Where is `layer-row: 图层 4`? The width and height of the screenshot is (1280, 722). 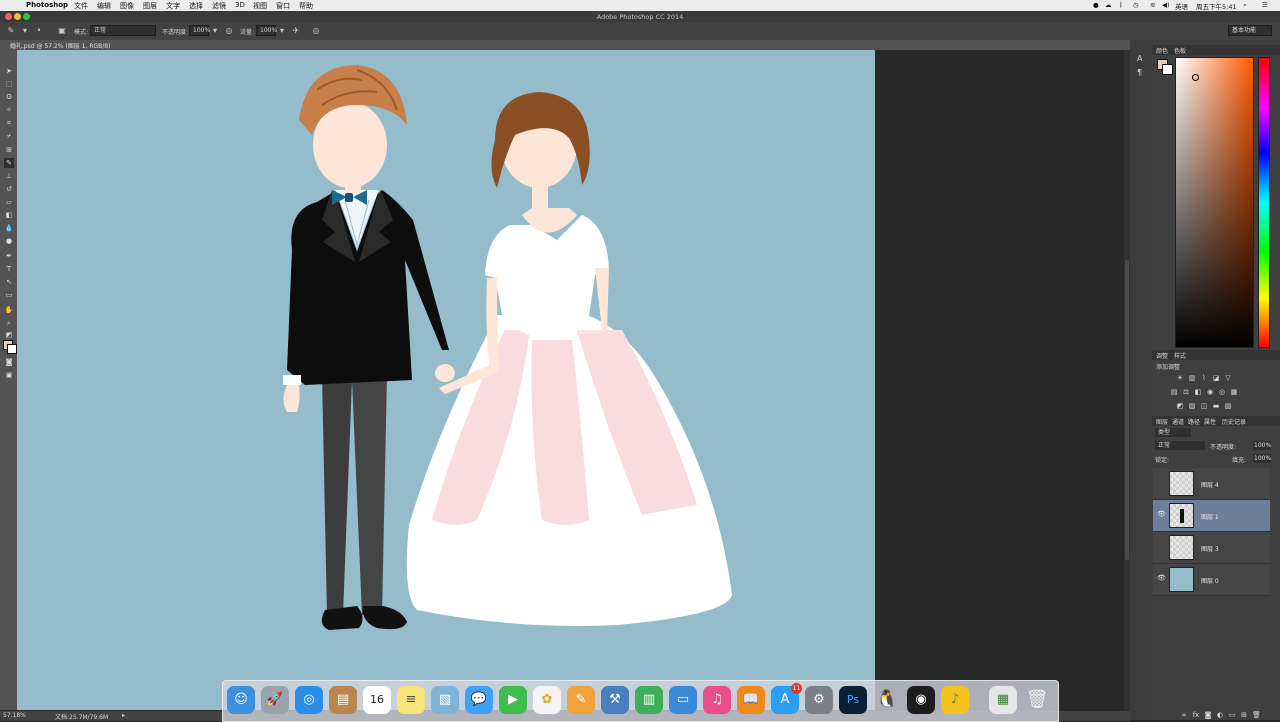
layer-row: 图层 4 is located at coordinates (1211, 484).